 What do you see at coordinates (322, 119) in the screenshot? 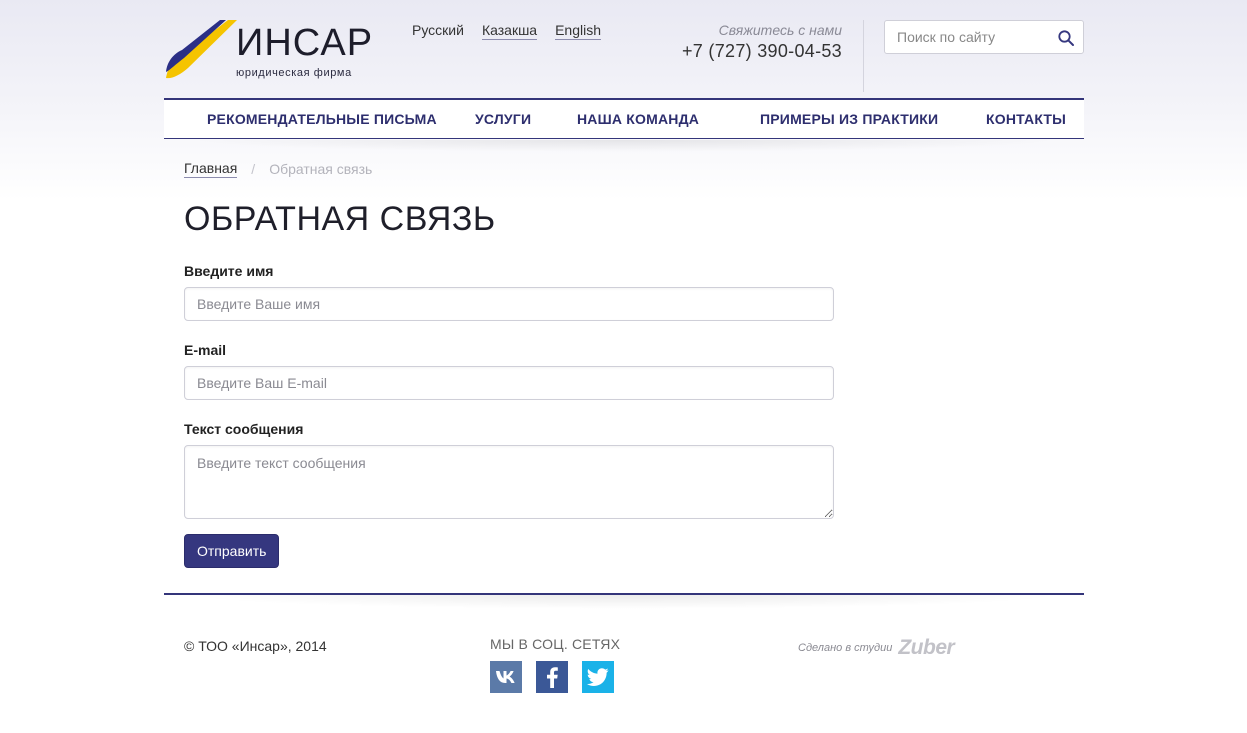
I see `nav-item-recommendations: РЕКОМЕНДАТЕЛЬНЫЕ ПИСЬМА` at bounding box center [322, 119].